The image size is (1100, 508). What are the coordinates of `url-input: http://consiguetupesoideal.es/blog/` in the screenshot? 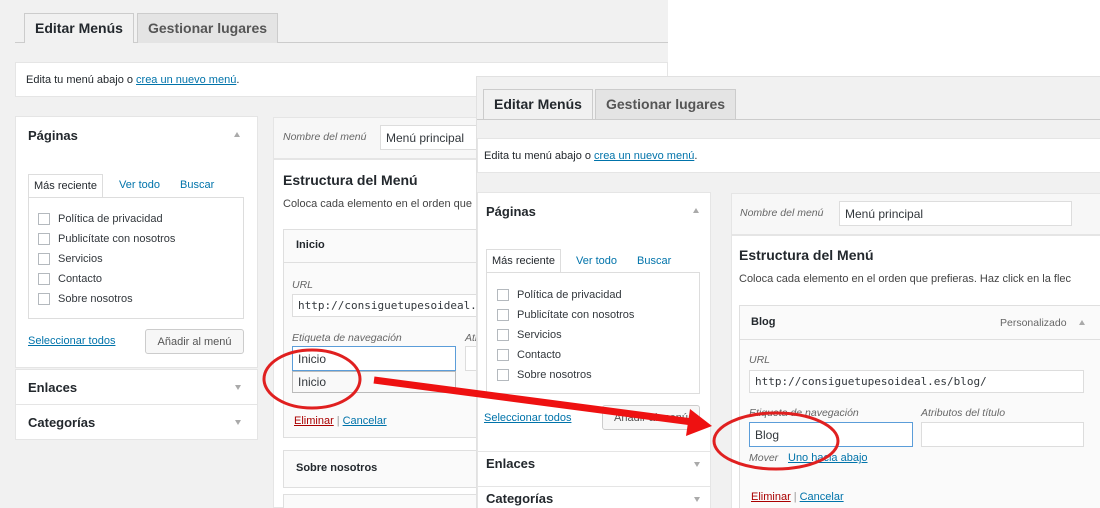 It's located at (916, 381).